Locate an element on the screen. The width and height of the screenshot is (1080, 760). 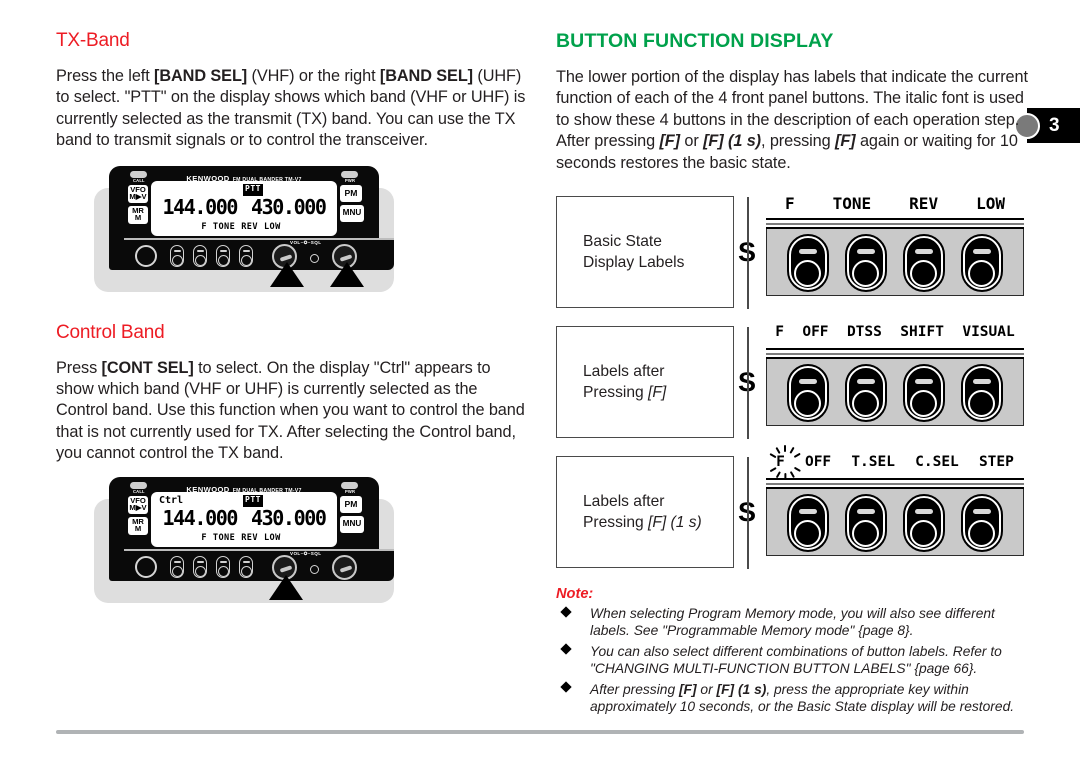
row-description-box: Basic State Display Labels is located at coordinates (645, 252).